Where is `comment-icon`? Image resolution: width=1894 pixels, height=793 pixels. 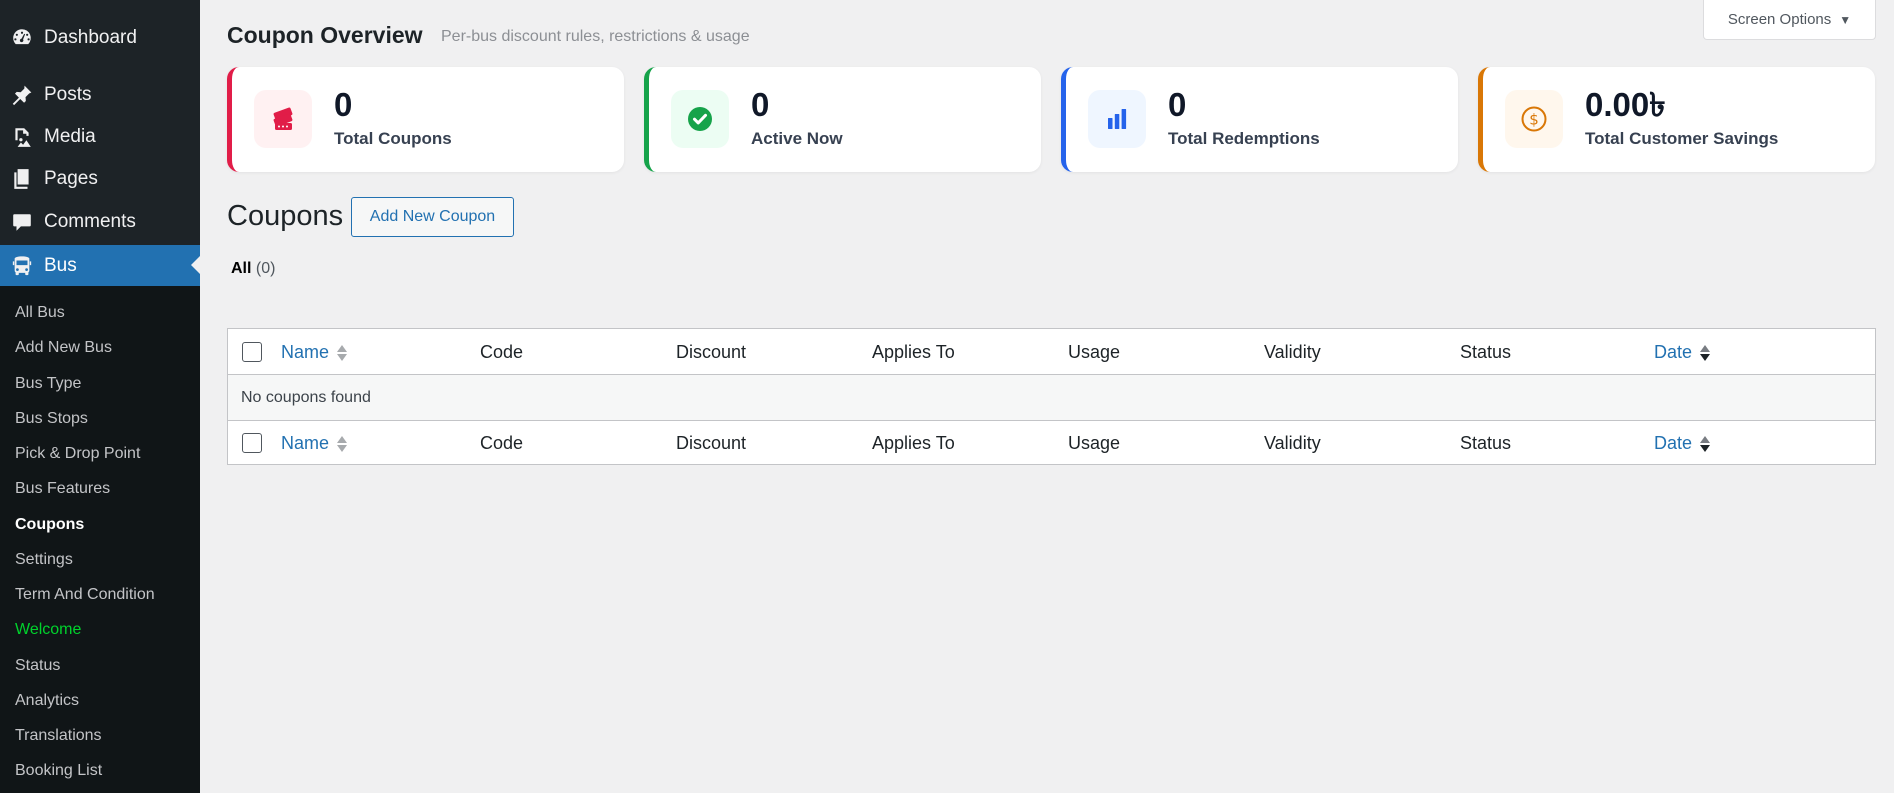
comment-icon is located at coordinates (22, 222).